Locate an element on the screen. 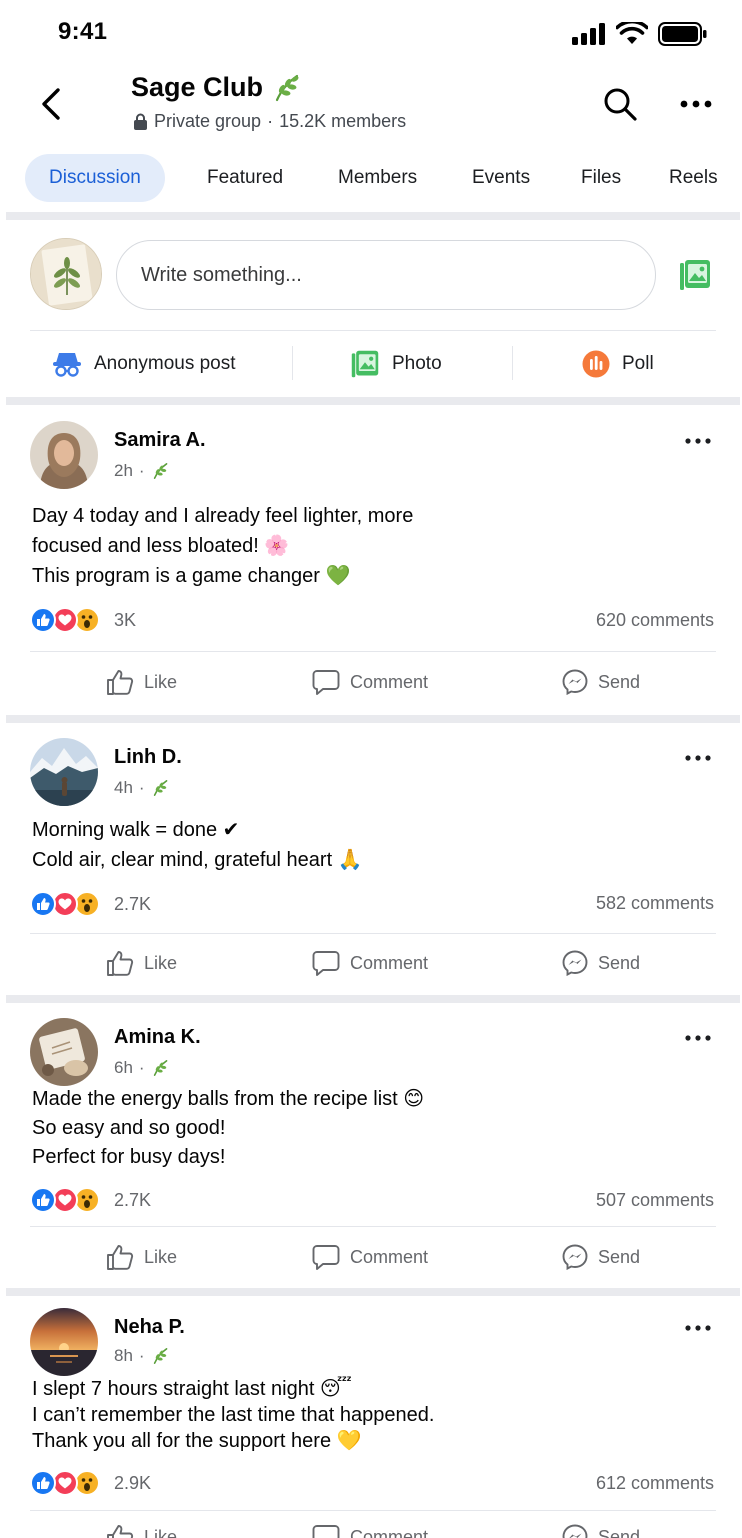 The height and width of the screenshot is (1538, 742). anonymous-post-button: Anonymous post is located at coordinates (144, 364).